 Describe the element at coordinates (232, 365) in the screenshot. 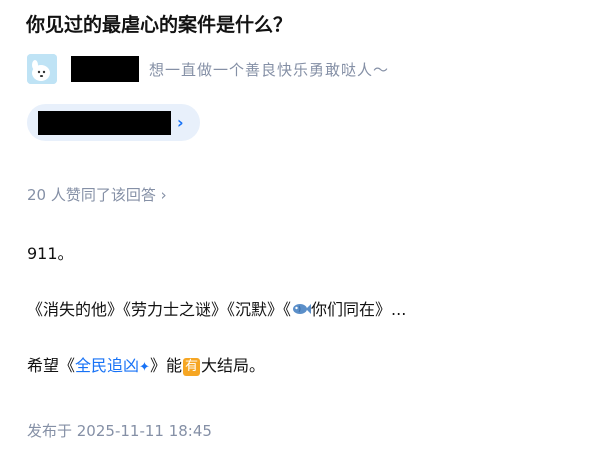

I see `answer-text: 大结局。` at that location.